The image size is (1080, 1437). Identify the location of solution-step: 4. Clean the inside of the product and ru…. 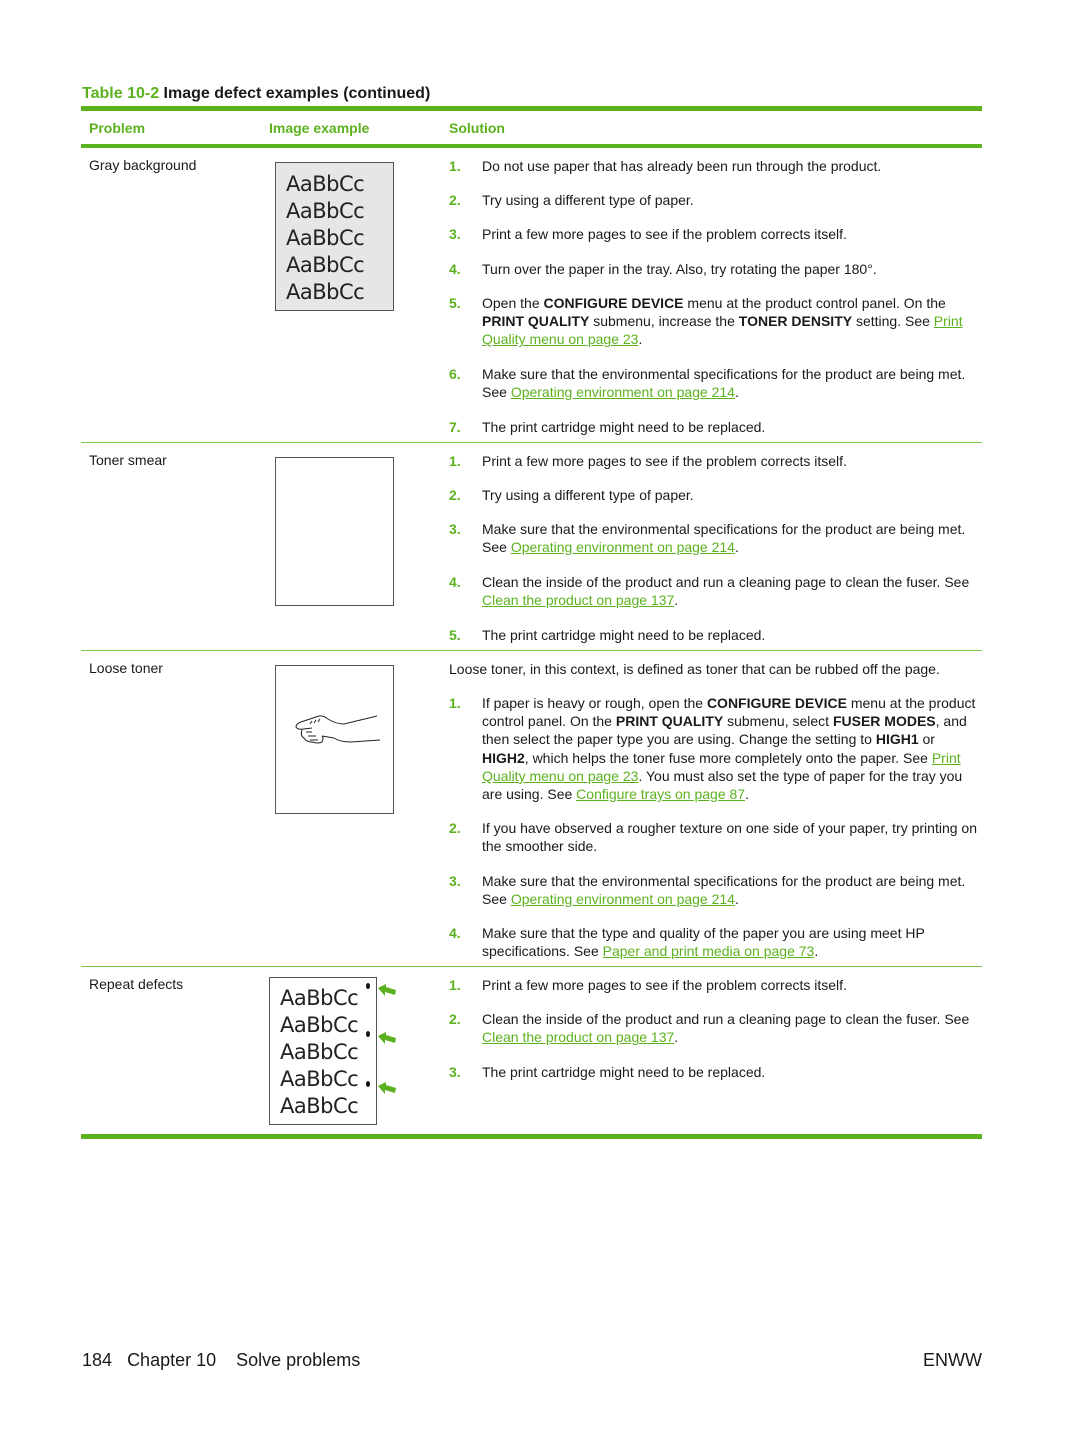
(714, 591).